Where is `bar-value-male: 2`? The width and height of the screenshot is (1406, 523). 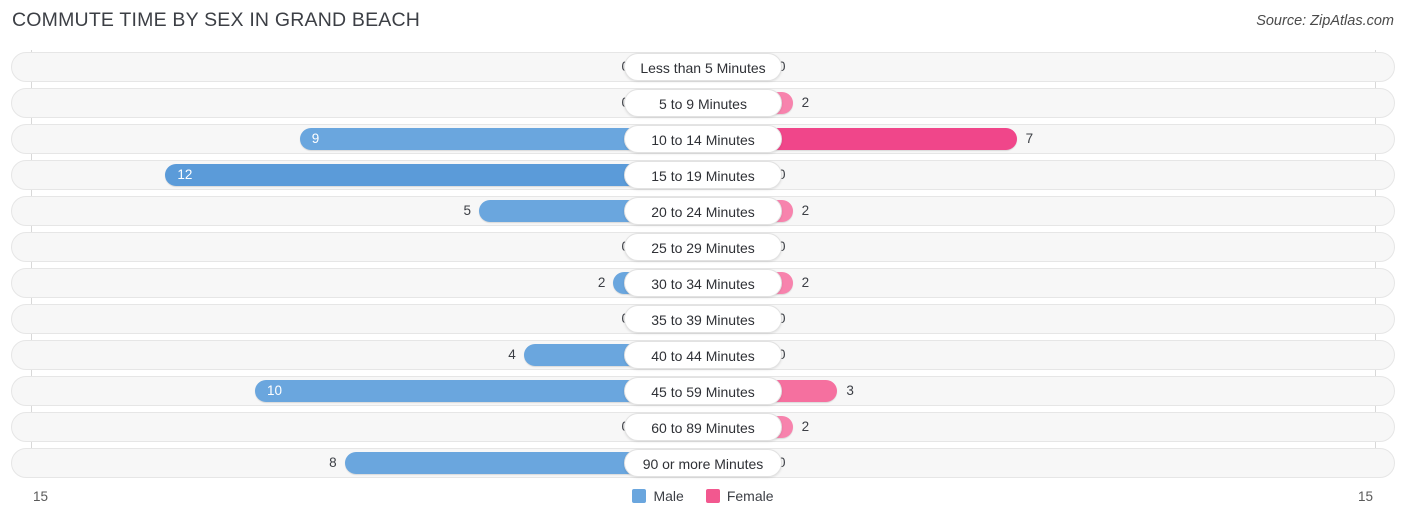 bar-value-male: 2 is located at coordinates (601, 282).